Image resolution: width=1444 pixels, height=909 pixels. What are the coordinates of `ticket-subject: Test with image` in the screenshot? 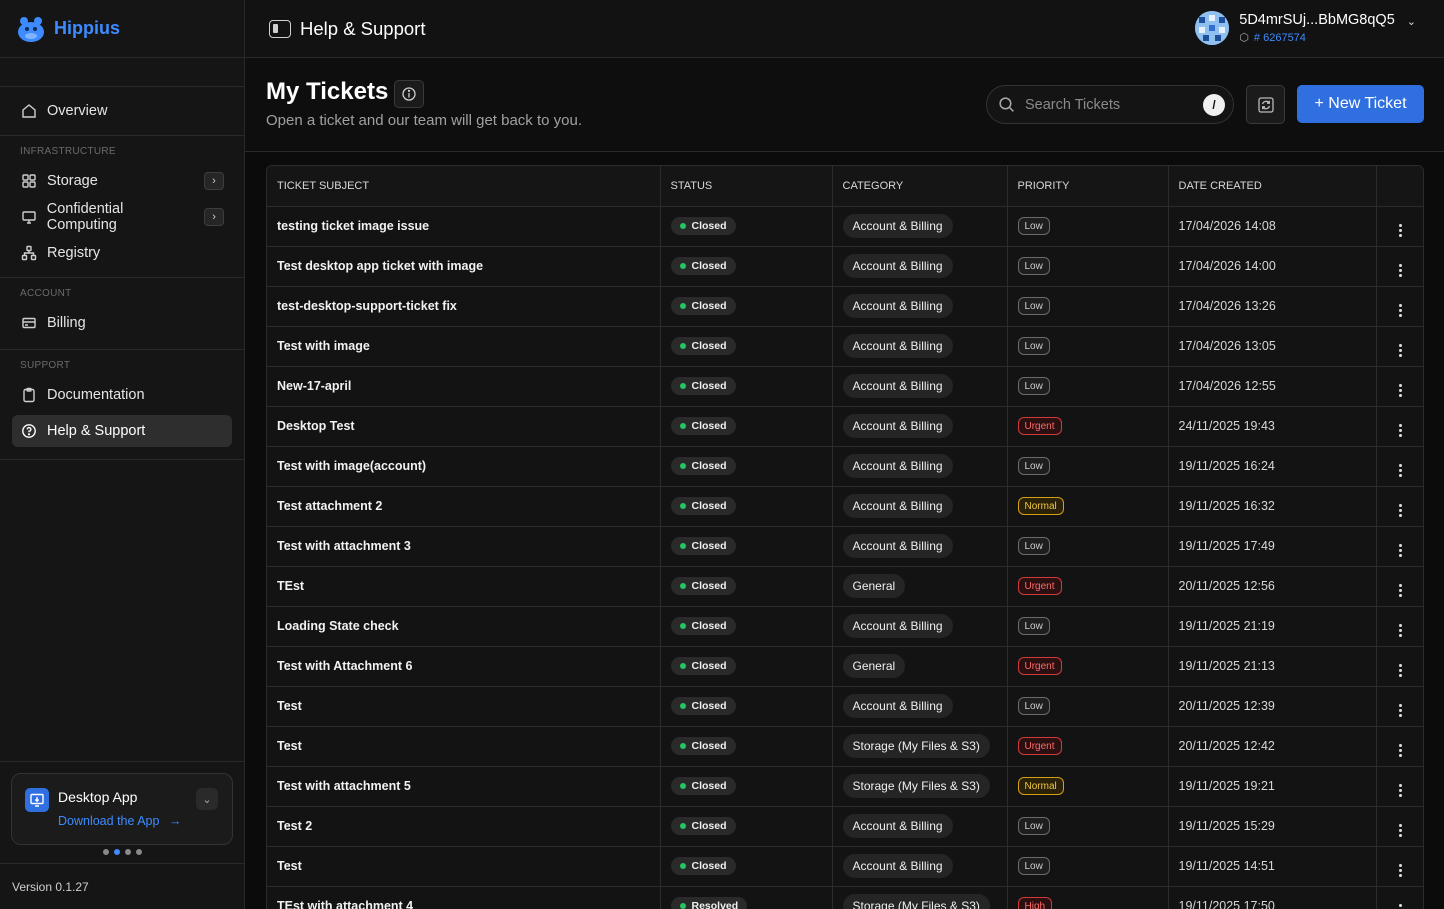 It's located at (464, 346).